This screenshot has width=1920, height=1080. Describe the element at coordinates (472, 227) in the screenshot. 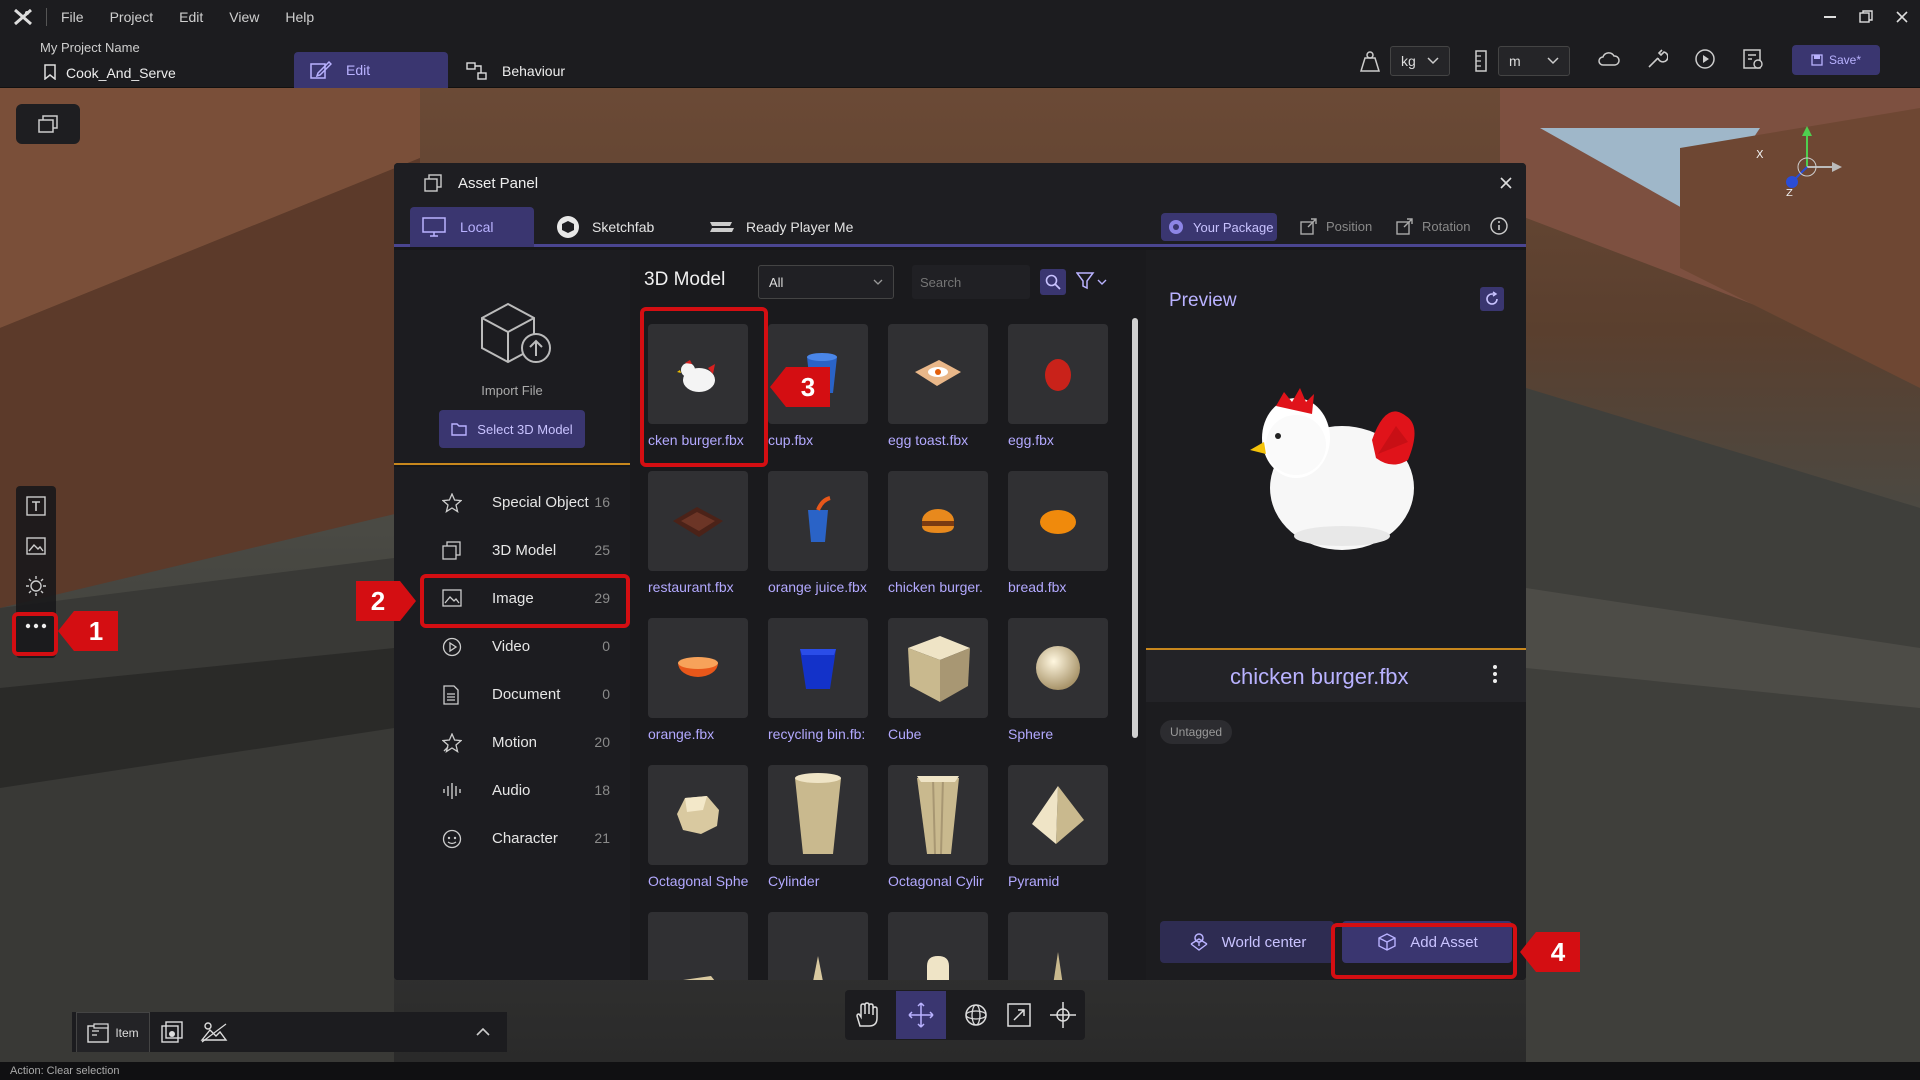

I see `tab-local: Local` at that location.